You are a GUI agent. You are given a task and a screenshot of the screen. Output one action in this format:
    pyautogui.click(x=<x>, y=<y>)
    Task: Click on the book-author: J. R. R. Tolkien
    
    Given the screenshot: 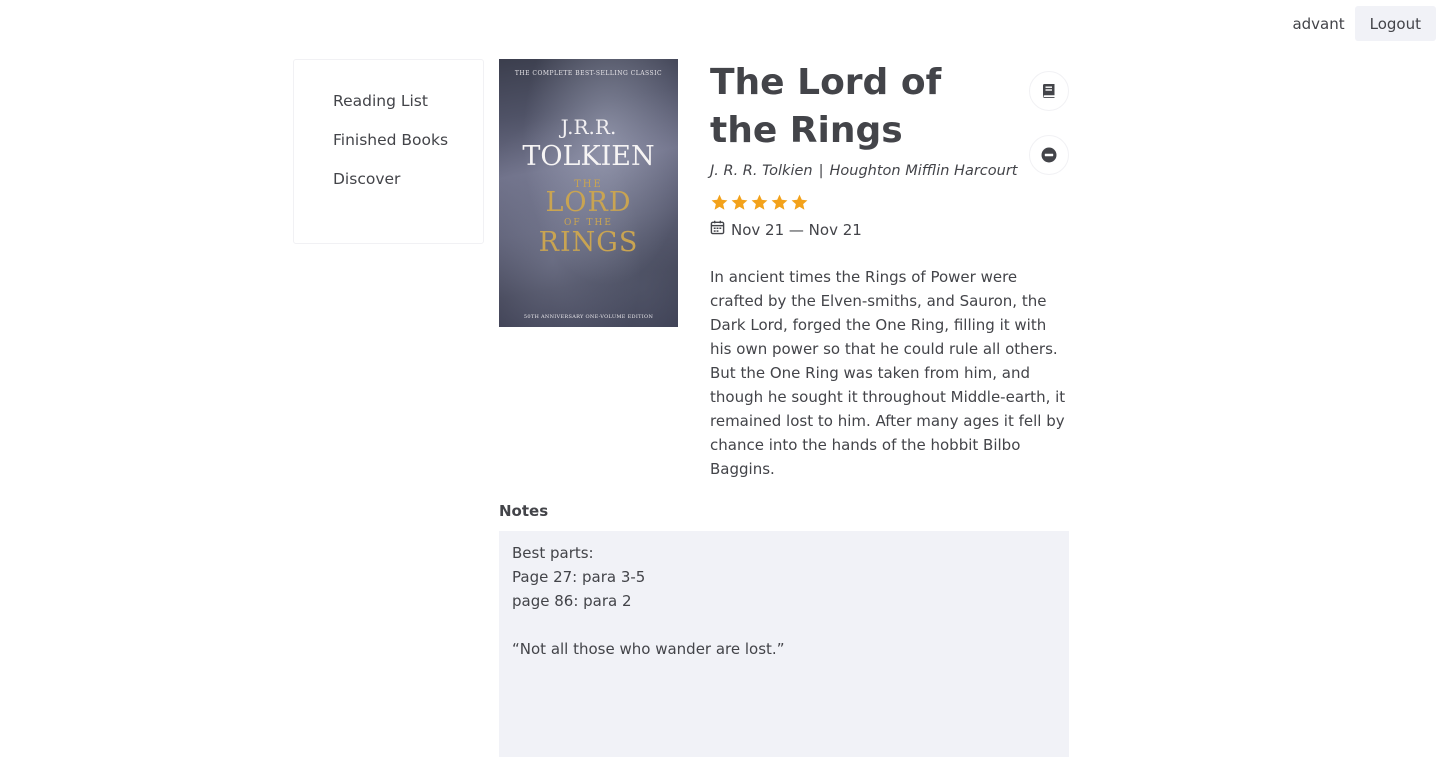 What is the action you would take?
    pyautogui.click(x=761, y=171)
    